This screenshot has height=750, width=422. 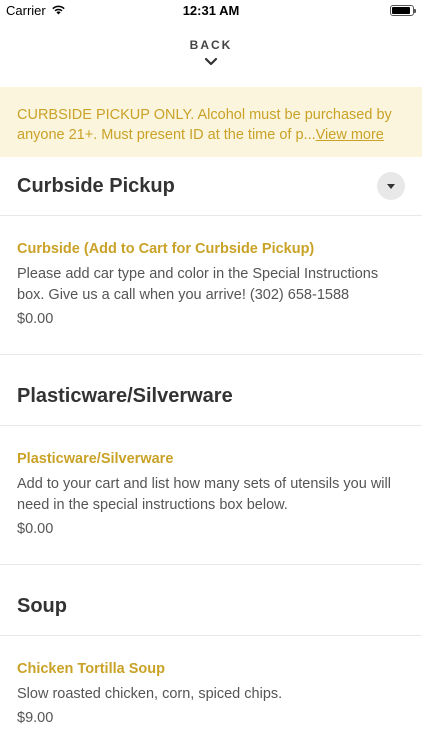 What do you see at coordinates (35, 718) in the screenshot?
I see `item-price: $9.00` at bounding box center [35, 718].